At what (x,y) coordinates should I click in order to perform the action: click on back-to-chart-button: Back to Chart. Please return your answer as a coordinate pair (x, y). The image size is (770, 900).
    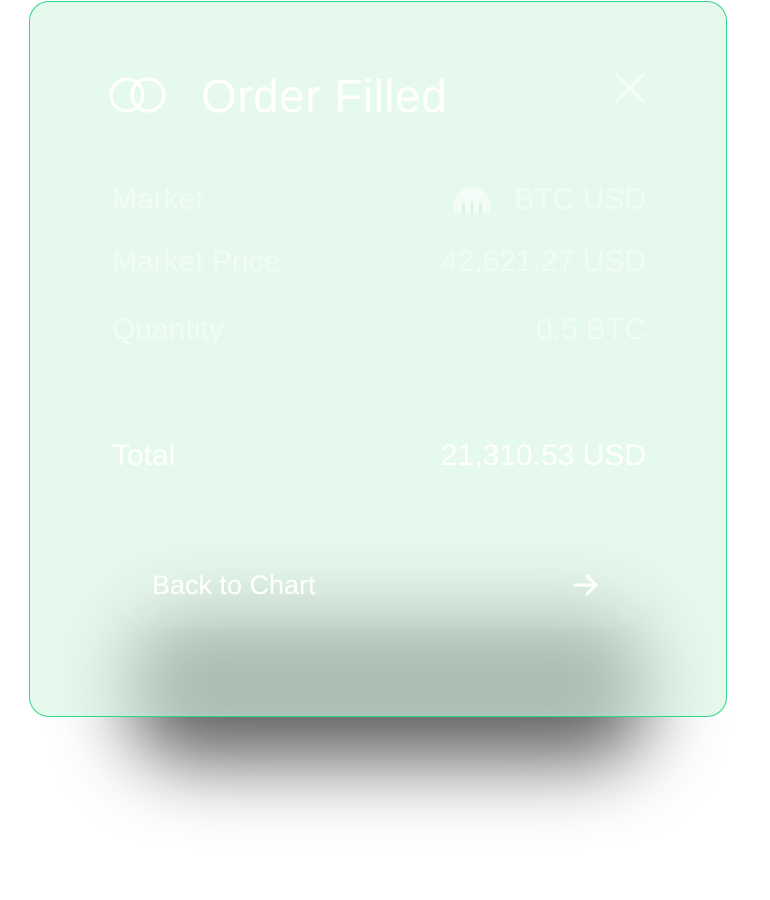
    Looking at the image, I should click on (382, 585).